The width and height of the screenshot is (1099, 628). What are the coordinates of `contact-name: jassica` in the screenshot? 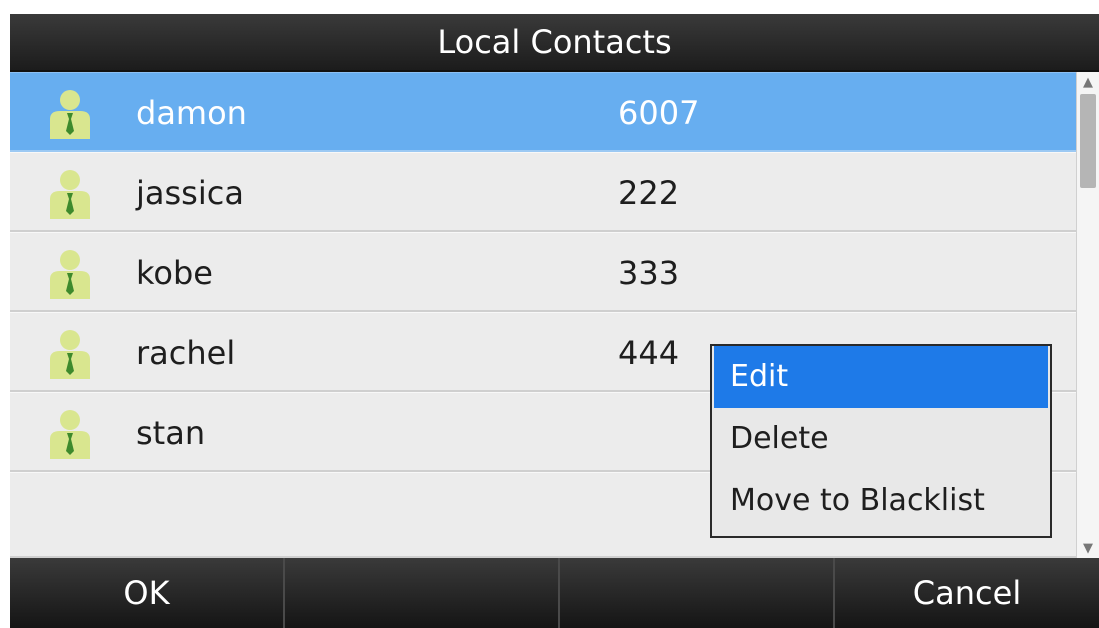 It's located at (190, 193).